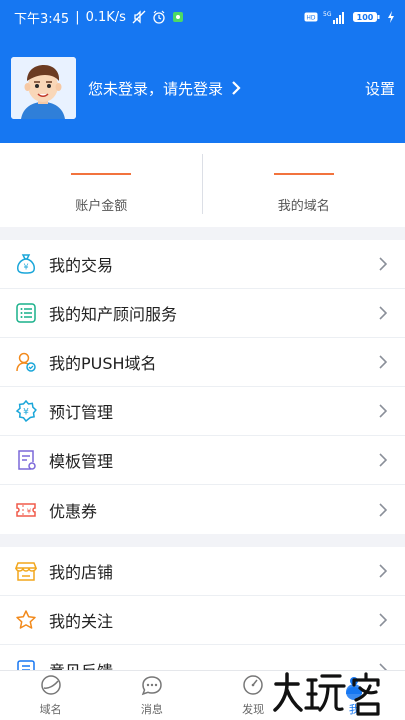 The image size is (405, 720). What do you see at coordinates (151, 709) in the screenshot?
I see `tab-label: 消息` at bounding box center [151, 709].